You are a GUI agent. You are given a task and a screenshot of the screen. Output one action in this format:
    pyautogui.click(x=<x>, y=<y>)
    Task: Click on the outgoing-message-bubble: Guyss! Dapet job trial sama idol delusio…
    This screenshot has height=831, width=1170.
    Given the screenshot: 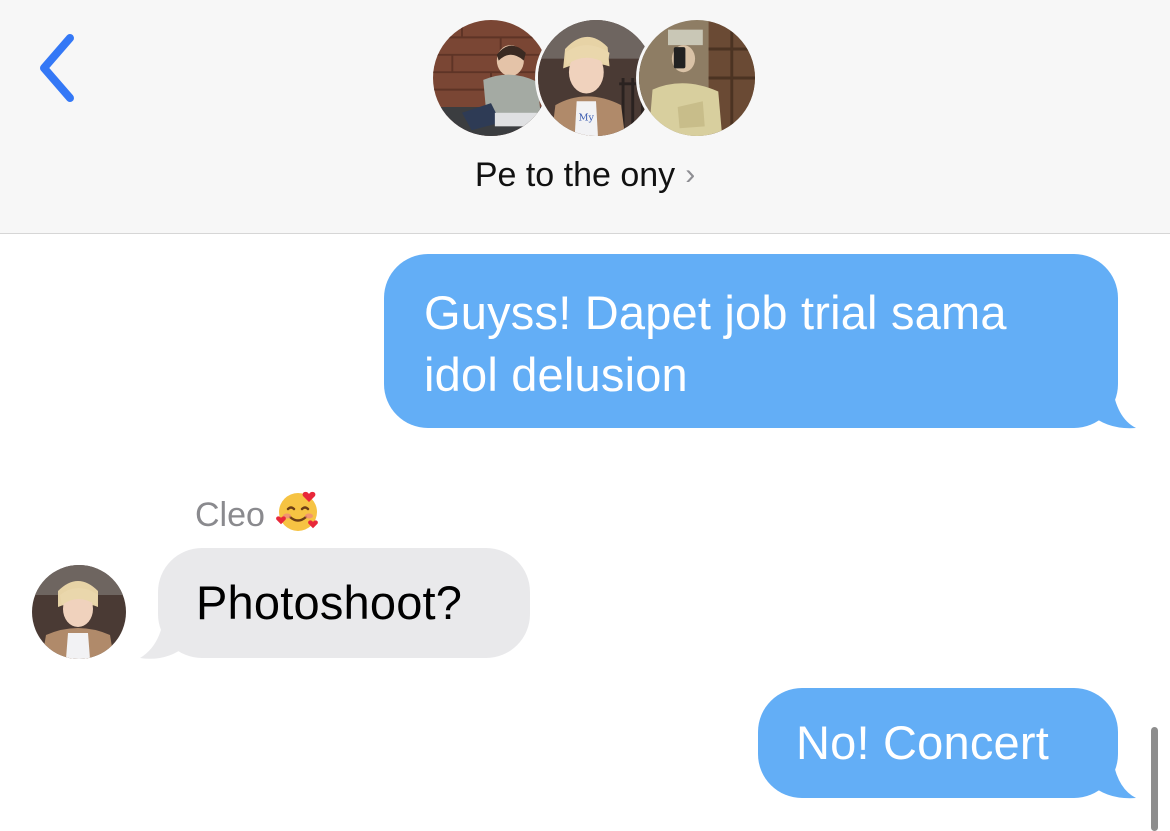 What is the action you would take?
    pyautogui.click(x=751, y=341)
    